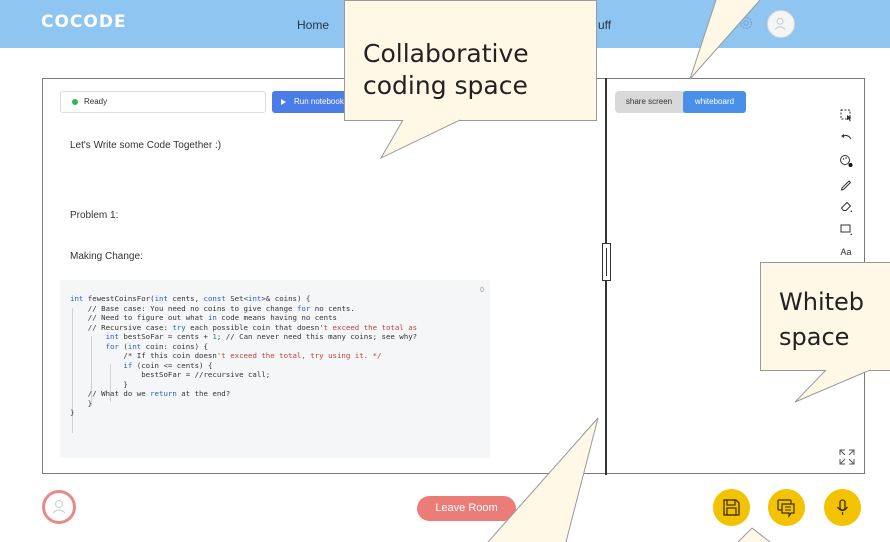  I want to click on nav-home-link: Home, so click(313, 25).